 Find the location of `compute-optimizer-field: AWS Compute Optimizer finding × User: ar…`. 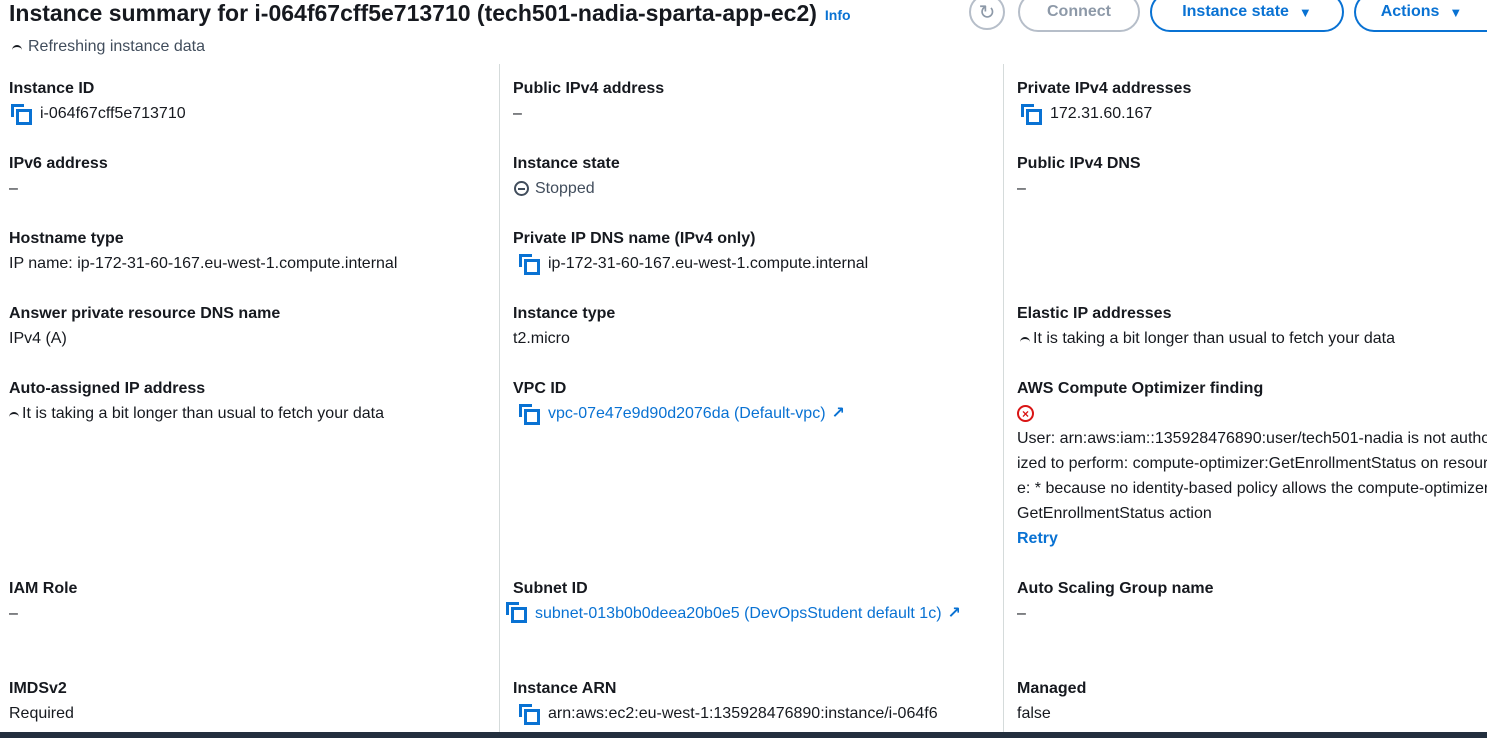

compute-optimizer-field: AWS Compute Optimizer finding × User: ar… is located at coordinates (1252, 464).